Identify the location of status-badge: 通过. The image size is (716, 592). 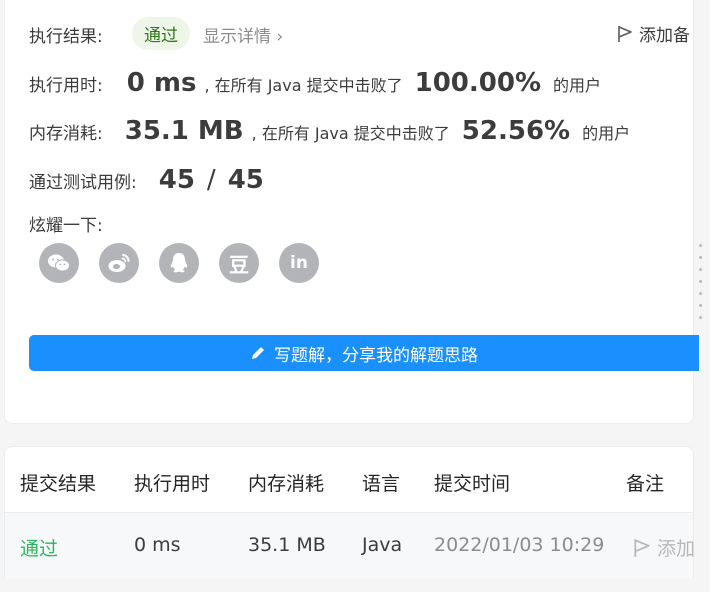
(161, 33).